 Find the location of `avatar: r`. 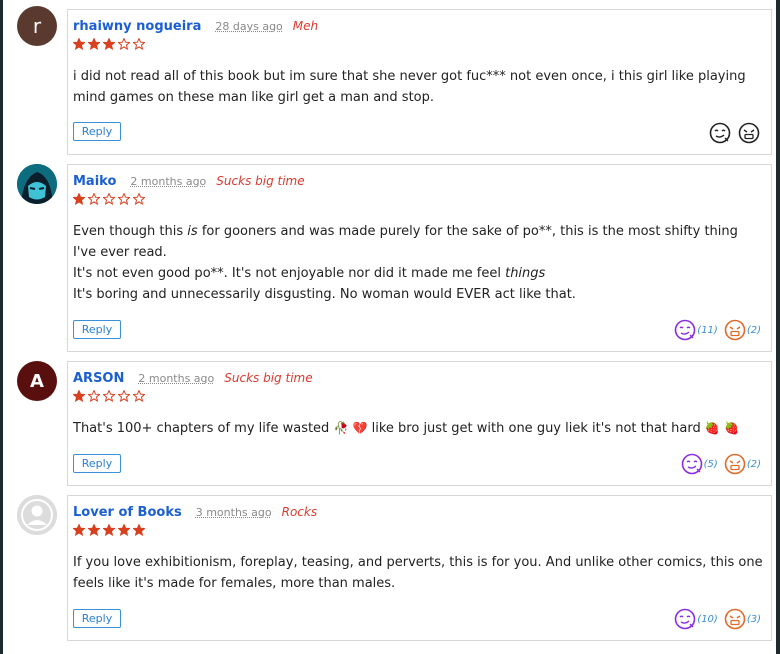

avatar: r is located at coordinates (37, 26).